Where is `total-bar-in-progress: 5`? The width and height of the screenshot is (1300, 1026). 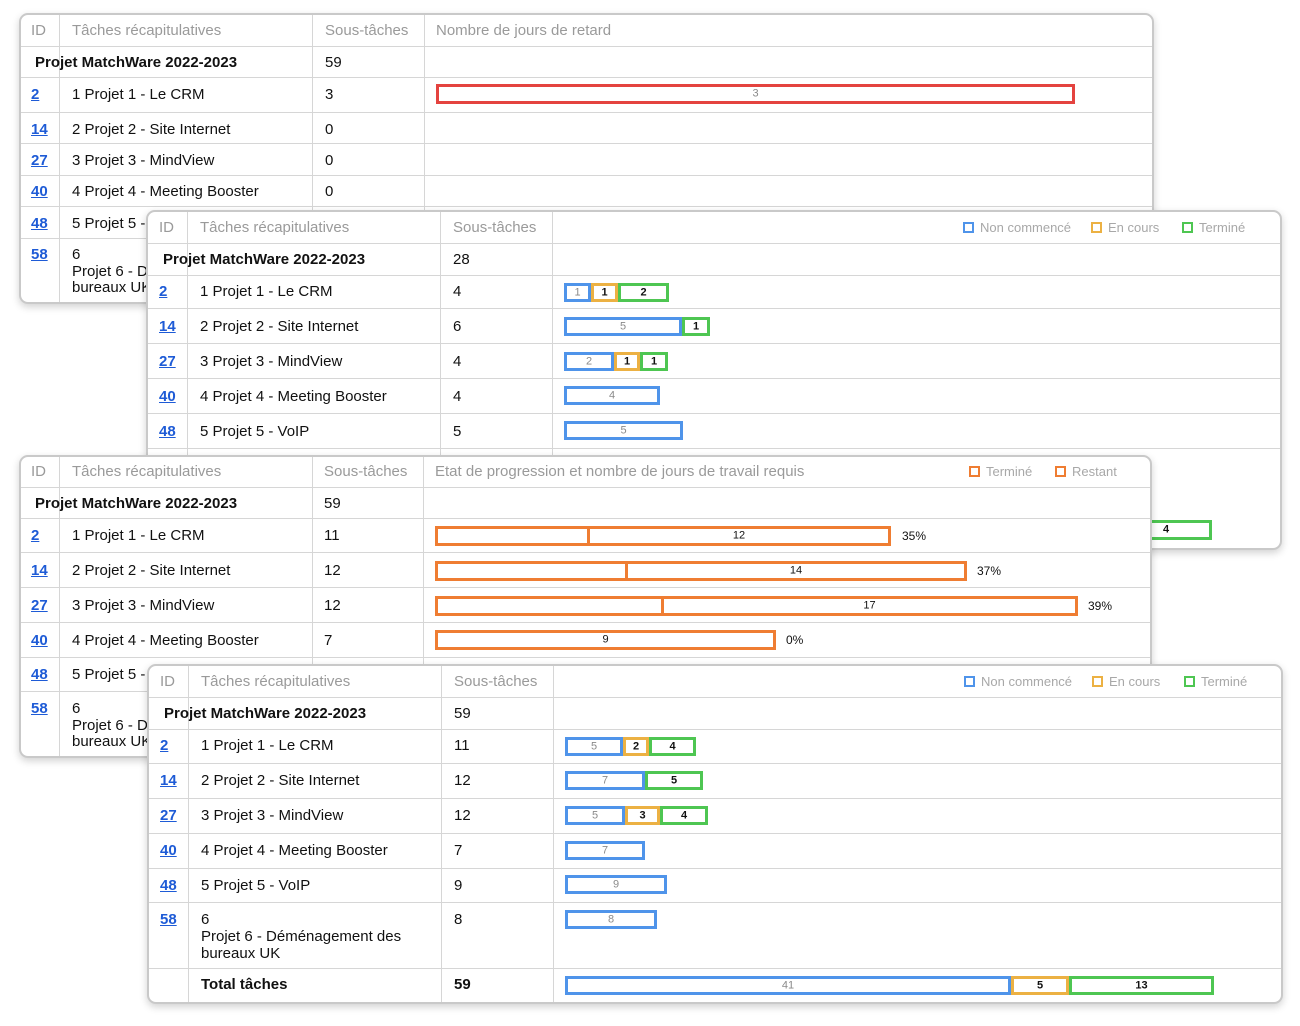 total-bar-in-progress: 5 is located at coordinates (1040, 985).